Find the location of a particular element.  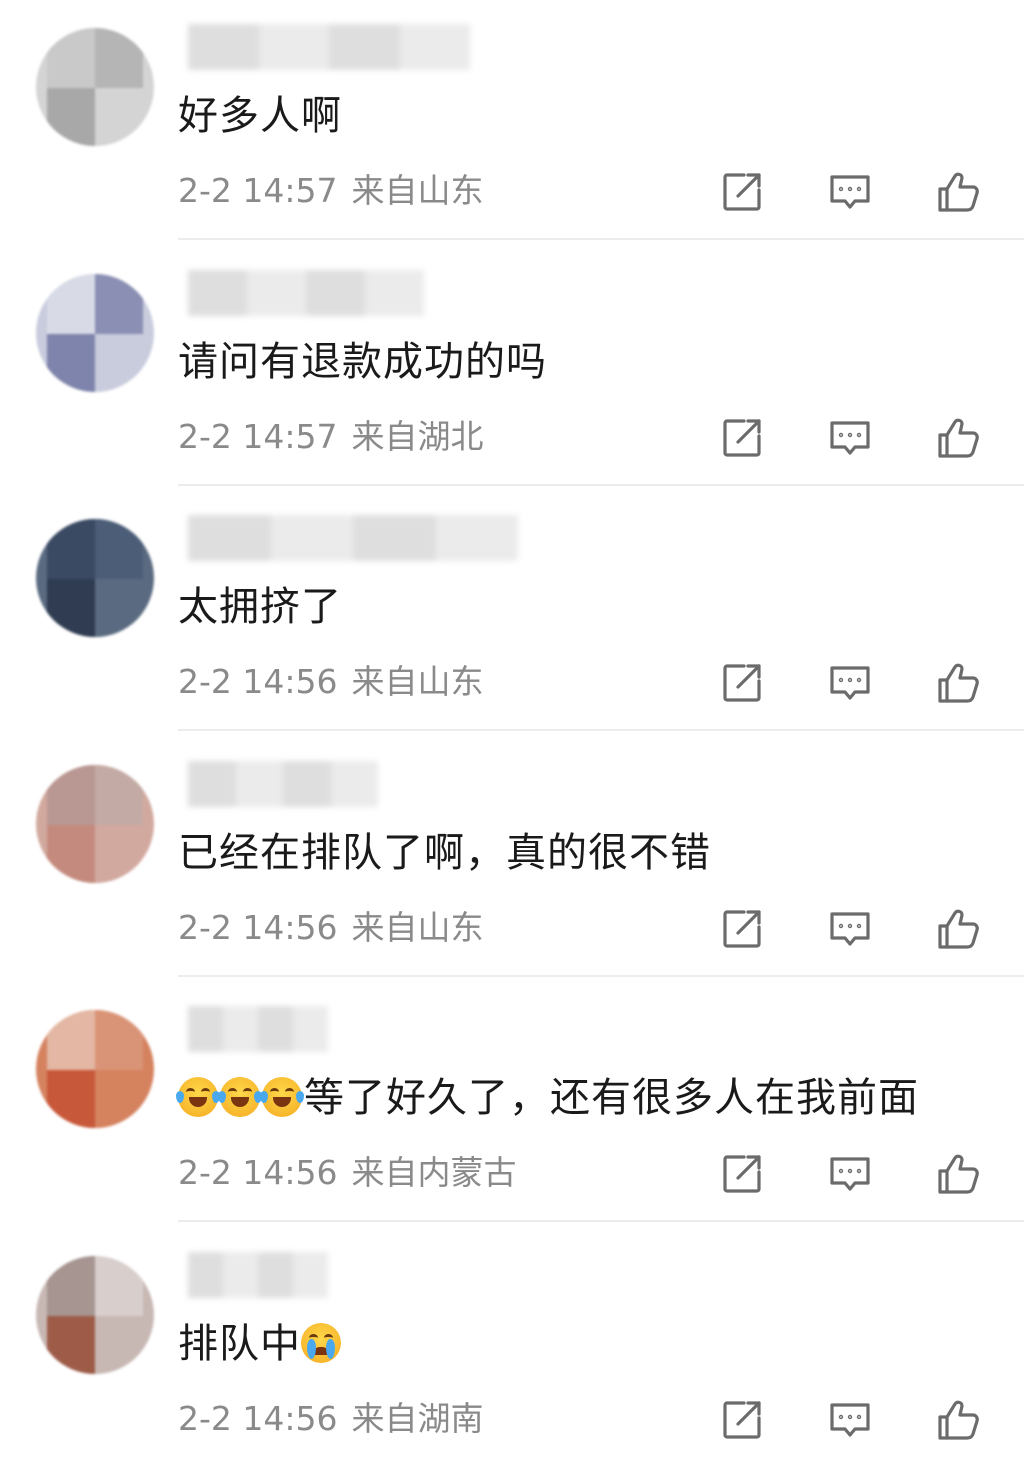

comment-text: 好多人啊 is located at coordinates (260, 116).